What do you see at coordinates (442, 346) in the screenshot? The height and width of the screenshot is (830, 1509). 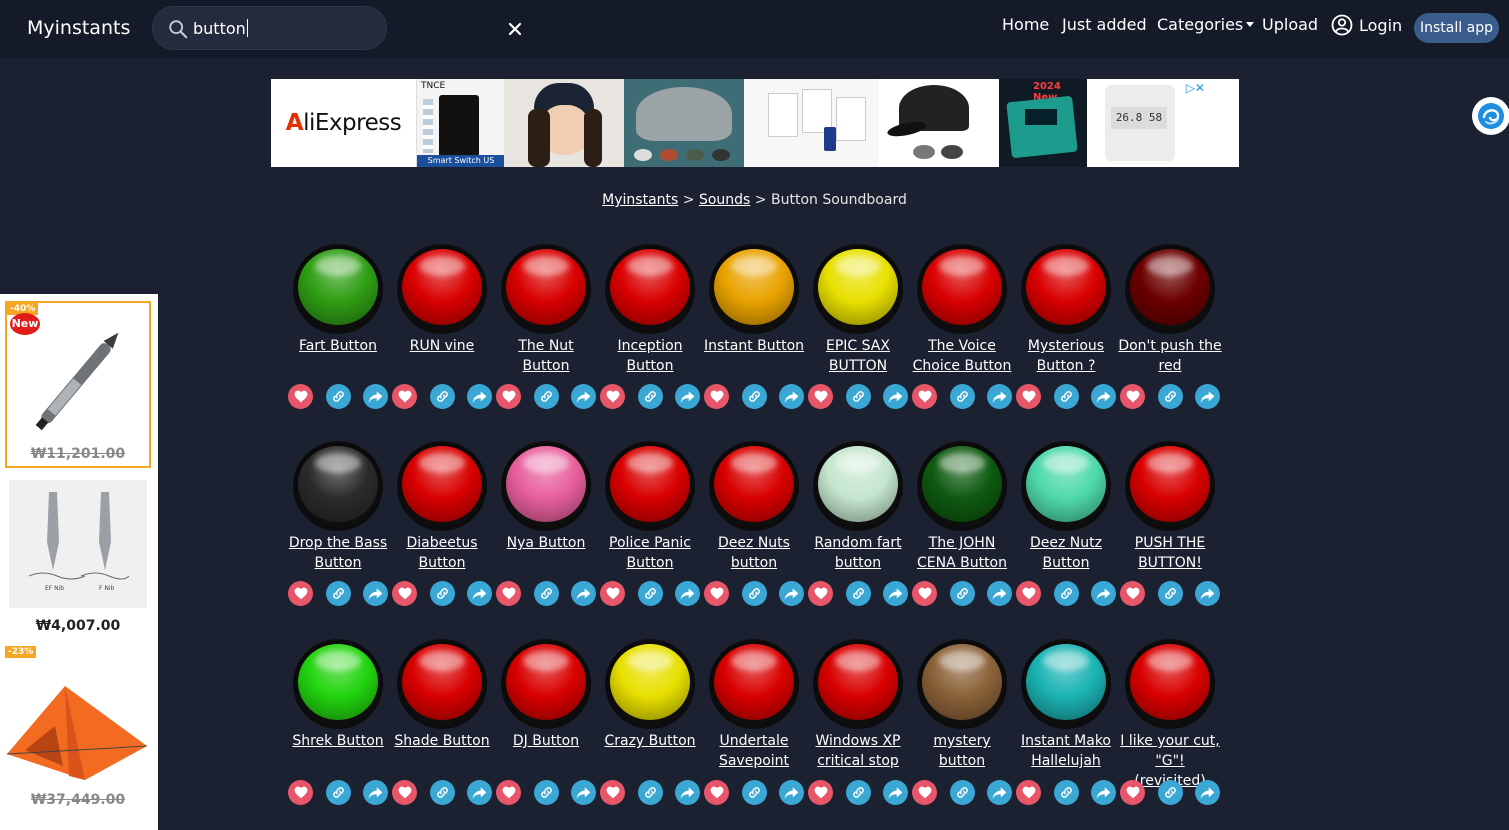 I see `sound-title-link: RUN vine` at bounding box center [442, 346].